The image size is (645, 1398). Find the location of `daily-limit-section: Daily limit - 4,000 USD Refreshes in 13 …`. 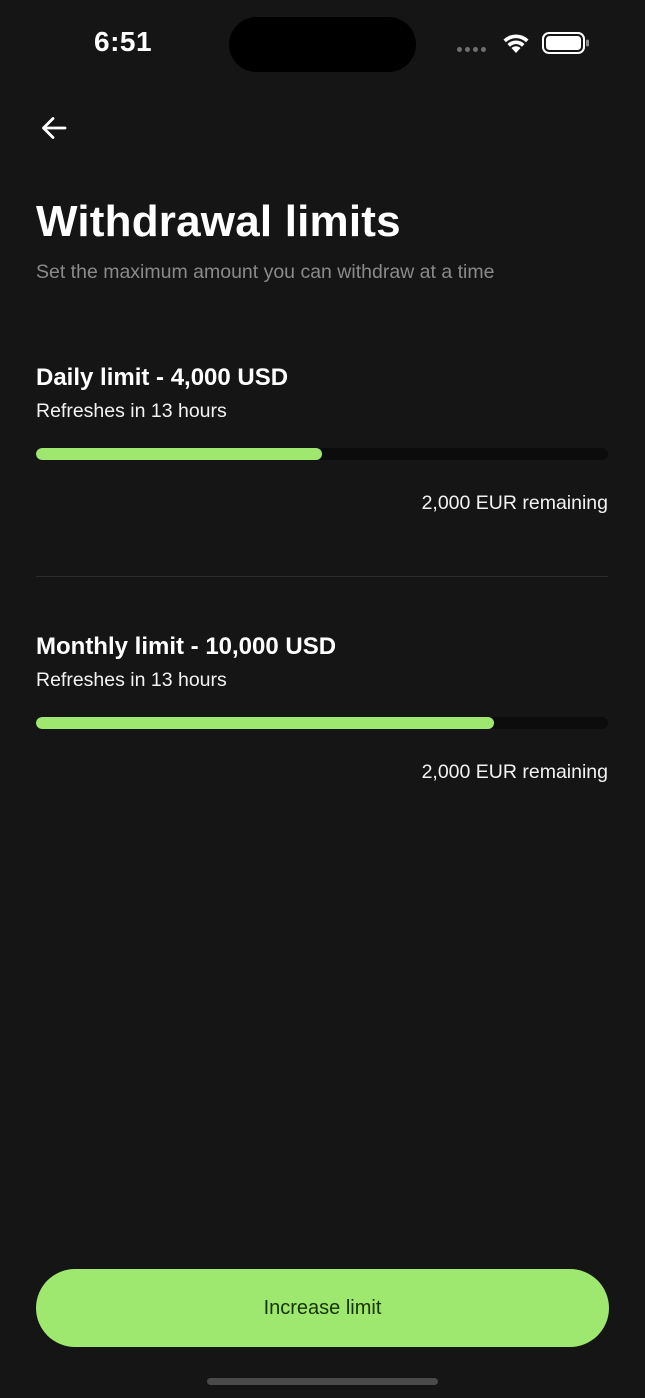

daily-limit-section: Daily limit - 4,000 USD Refreshes in 13 … is located at coordinates (322, 444).